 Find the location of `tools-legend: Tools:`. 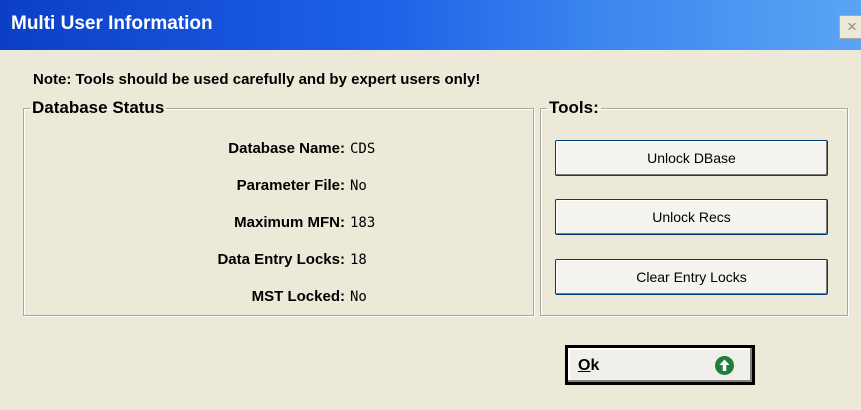

tools-legend: Tools: is located at coordinates (574, 107).